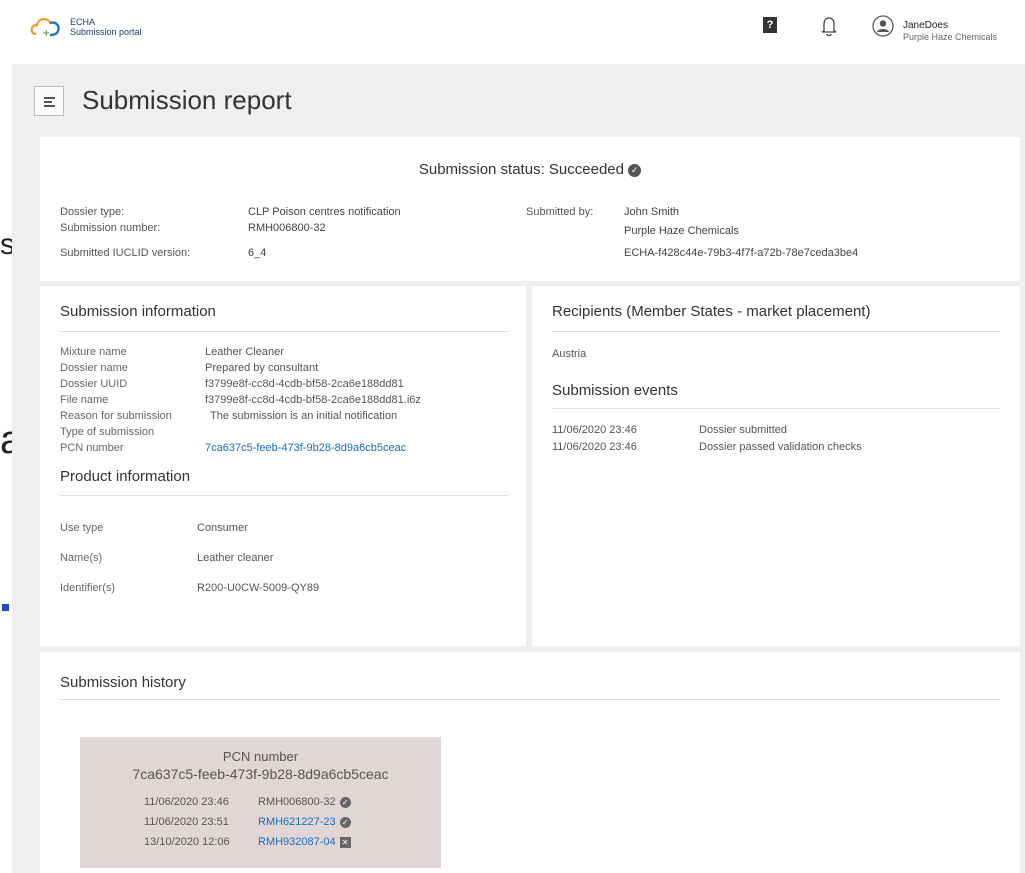 This screenshot has height=873, width=1025. Describe the element at coordinates (615, 390) in the screenshot. I see `submission-events-title: Submission events` at that location.